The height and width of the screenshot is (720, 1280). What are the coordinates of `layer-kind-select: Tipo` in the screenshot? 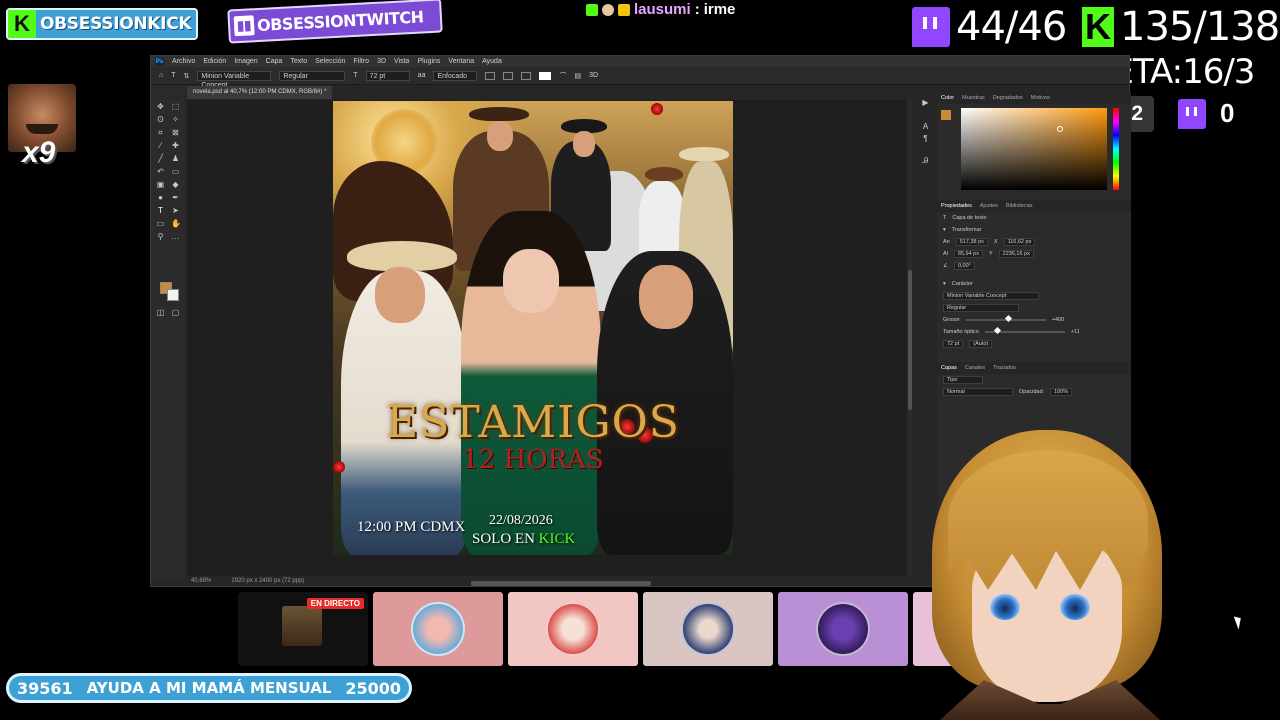 It's located at (963, 380).